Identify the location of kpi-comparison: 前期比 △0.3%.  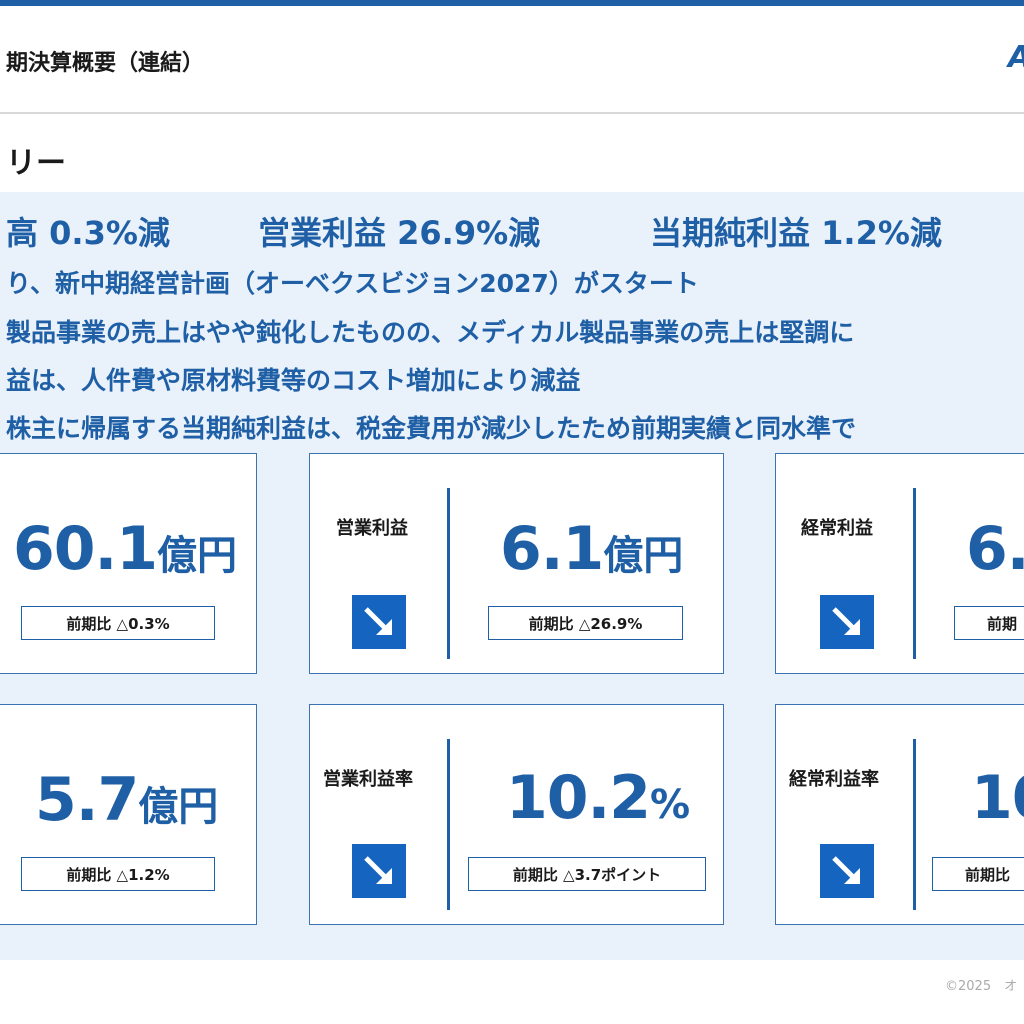
(118, 623).